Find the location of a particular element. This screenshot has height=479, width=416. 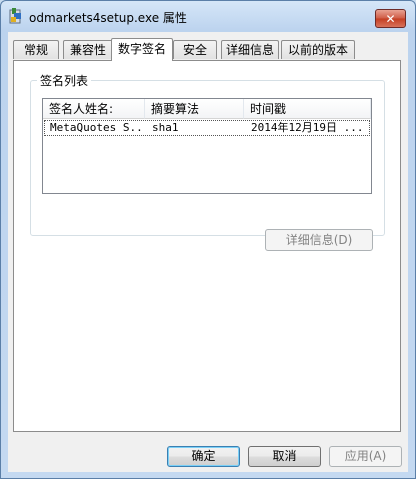

tab-security: 安全 is located at coordinates (195, 49).